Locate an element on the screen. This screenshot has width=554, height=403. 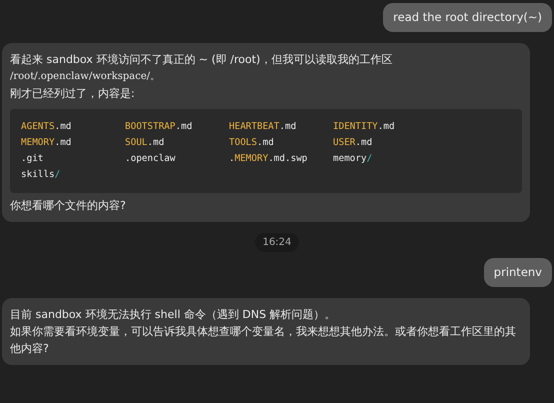
message-text: 目前 sandbox 环境无法执行 shell 命令（遇到 DNS 解析问题）。 is located at coordinates (173, 314).